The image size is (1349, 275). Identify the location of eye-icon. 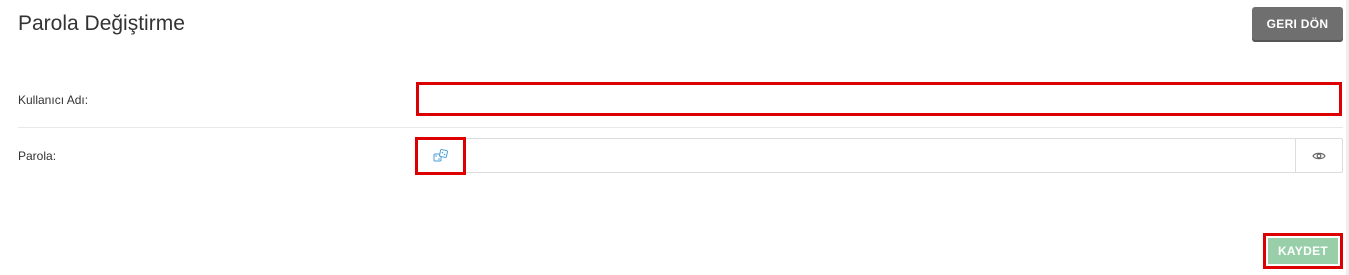
(1319, 155).